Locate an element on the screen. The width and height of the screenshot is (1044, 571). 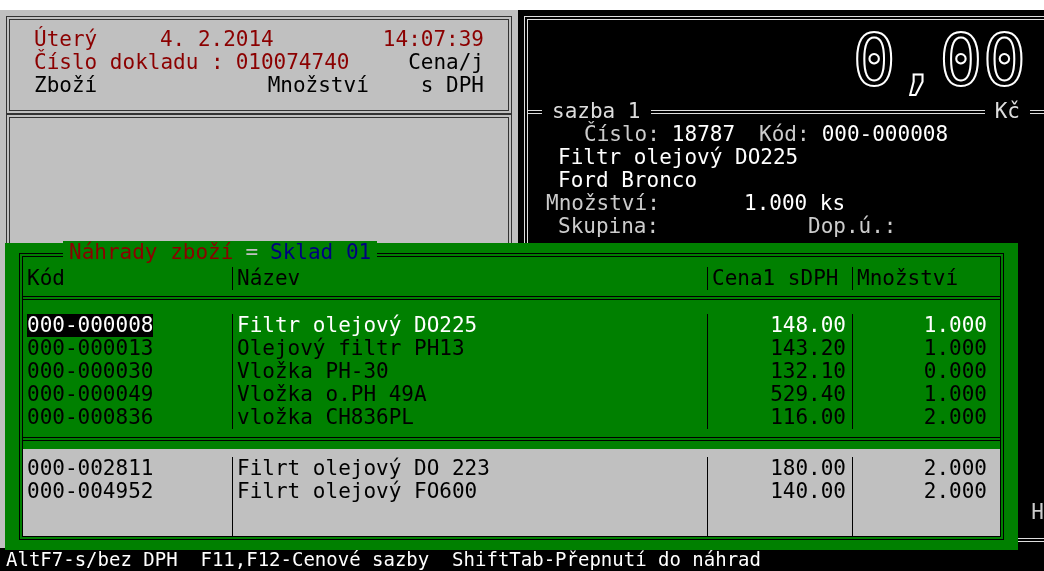
product-note: Ford Bronco is located at coordinates (628, 180).